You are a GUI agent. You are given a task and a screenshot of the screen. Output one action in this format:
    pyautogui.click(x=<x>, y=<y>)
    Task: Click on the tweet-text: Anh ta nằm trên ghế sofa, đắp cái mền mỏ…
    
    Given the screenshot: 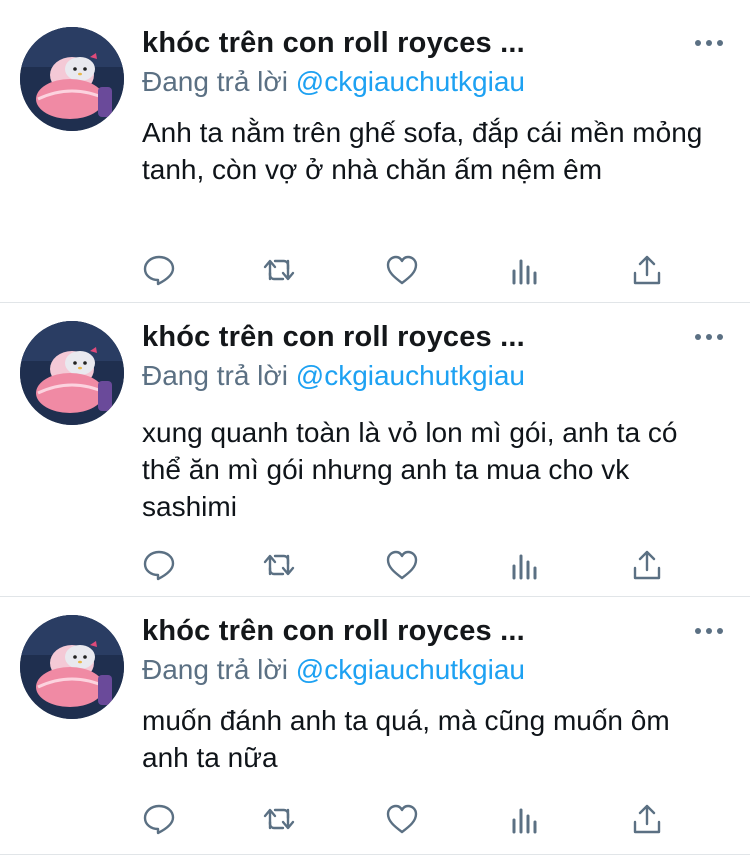 What is the action you would take?
    pyautogui.click(x=422, y=151)
    